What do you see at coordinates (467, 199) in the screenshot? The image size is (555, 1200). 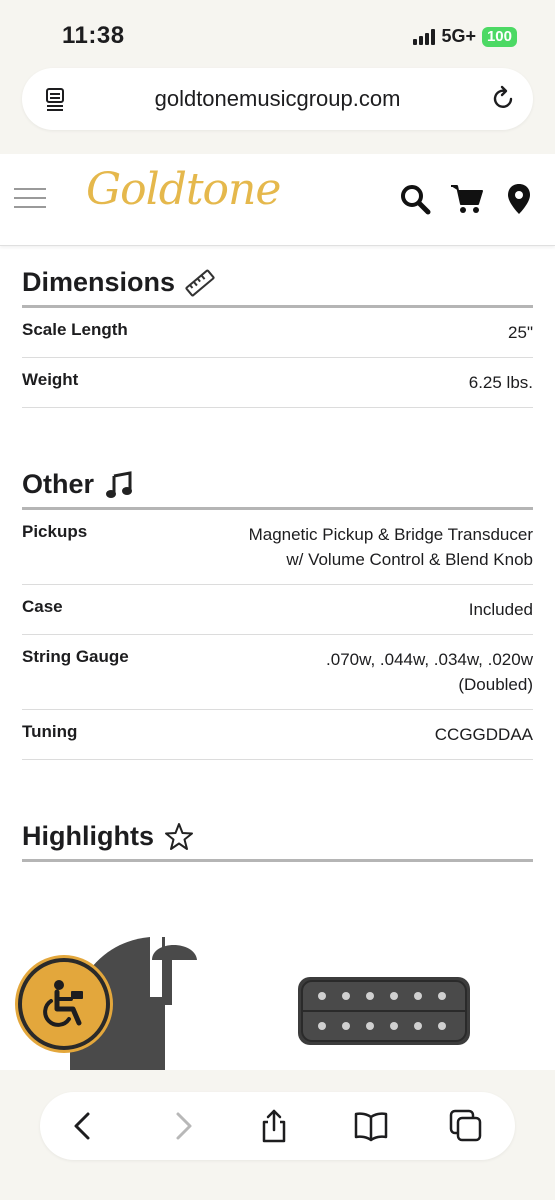 I see `cart-icon` at bounding box center [467, 199].